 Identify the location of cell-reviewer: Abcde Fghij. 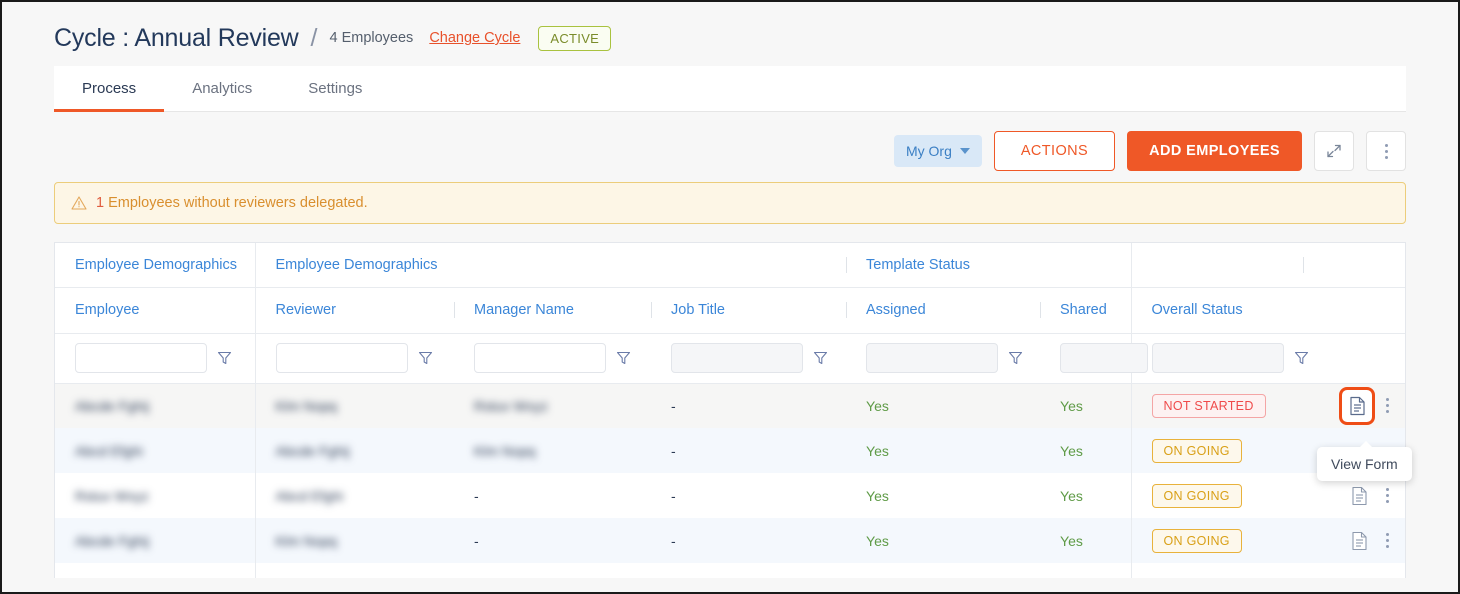
(354, 450).